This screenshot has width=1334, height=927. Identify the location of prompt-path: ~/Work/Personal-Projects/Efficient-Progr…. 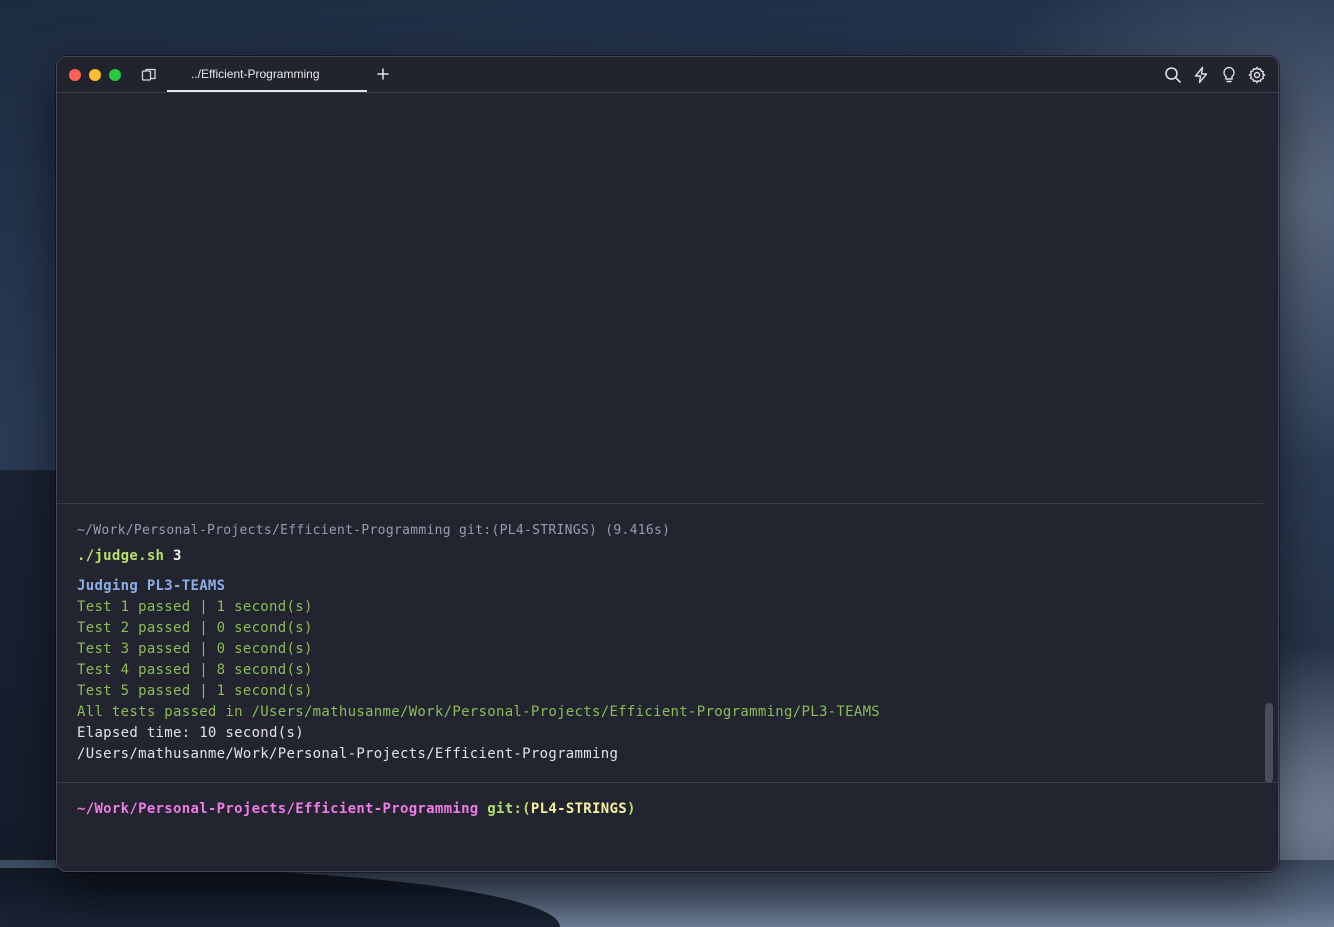
(278, 809).